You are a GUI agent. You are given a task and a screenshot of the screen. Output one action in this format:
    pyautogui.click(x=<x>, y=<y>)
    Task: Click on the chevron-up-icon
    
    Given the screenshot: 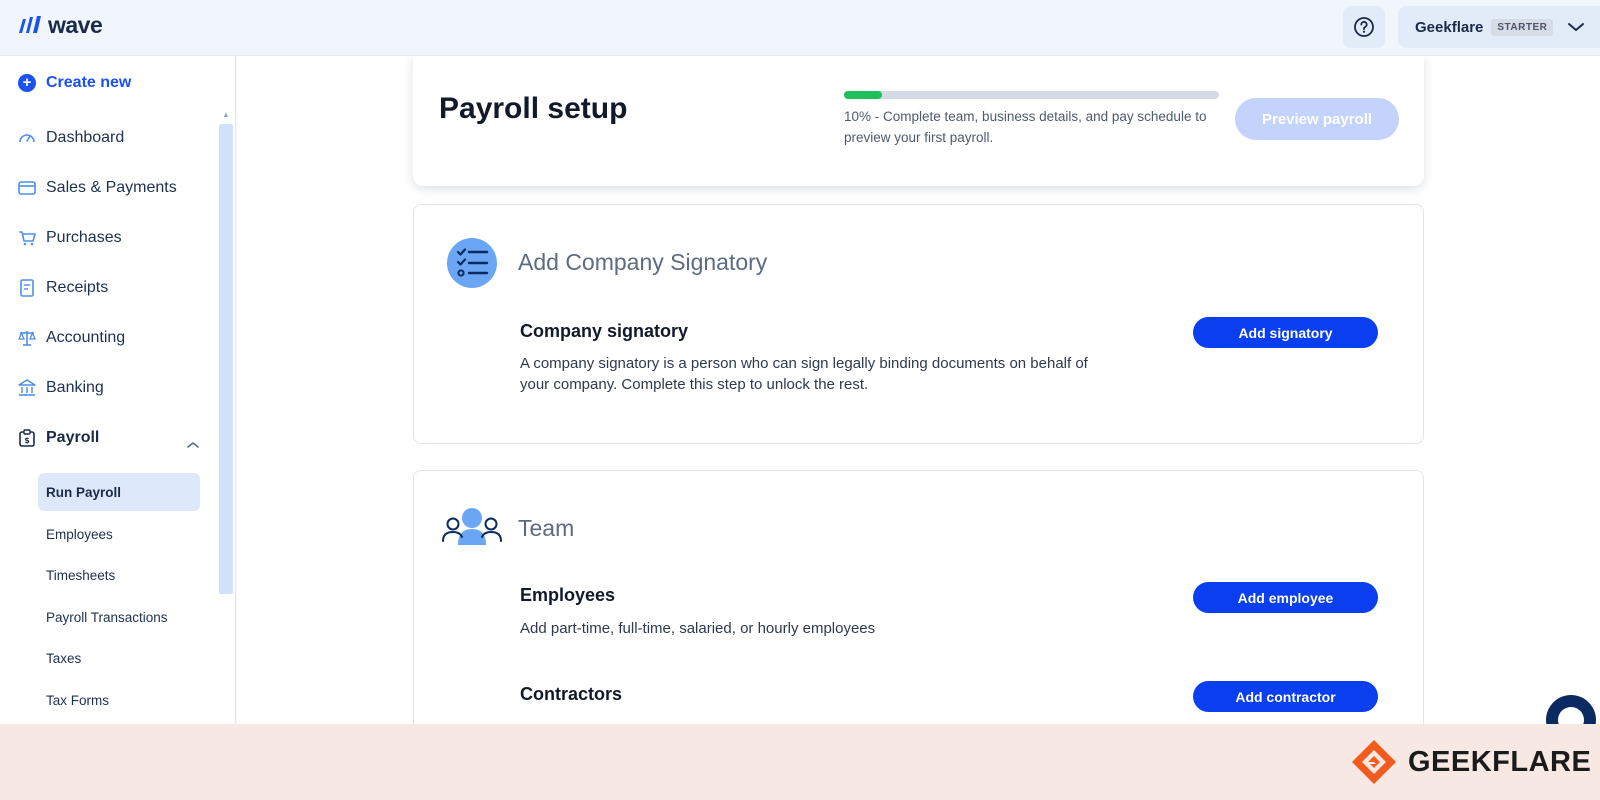 What is the action you would take?
    pyautogui.click(x=193, y=445)
    